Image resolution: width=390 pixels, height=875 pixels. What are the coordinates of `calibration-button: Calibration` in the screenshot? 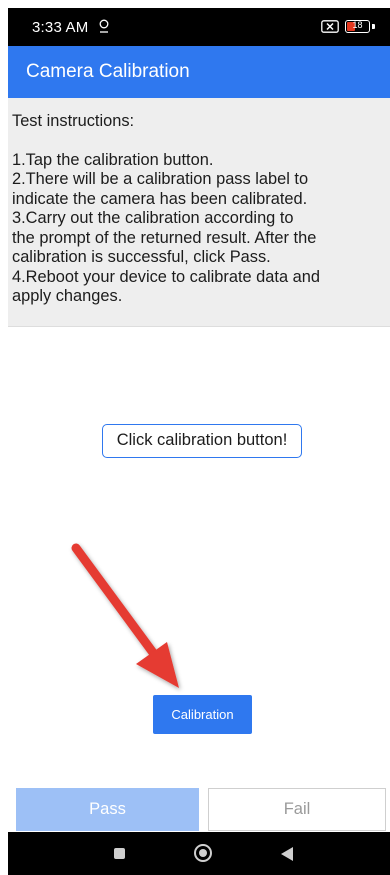 It's located at (202, 714).